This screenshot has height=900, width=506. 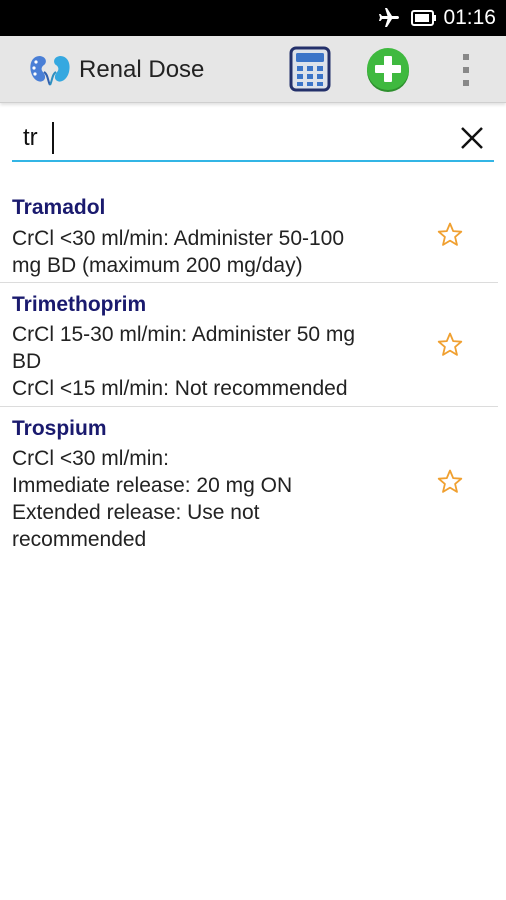 I want to click on status-icons: 01:16, so click(x=436, y=18).